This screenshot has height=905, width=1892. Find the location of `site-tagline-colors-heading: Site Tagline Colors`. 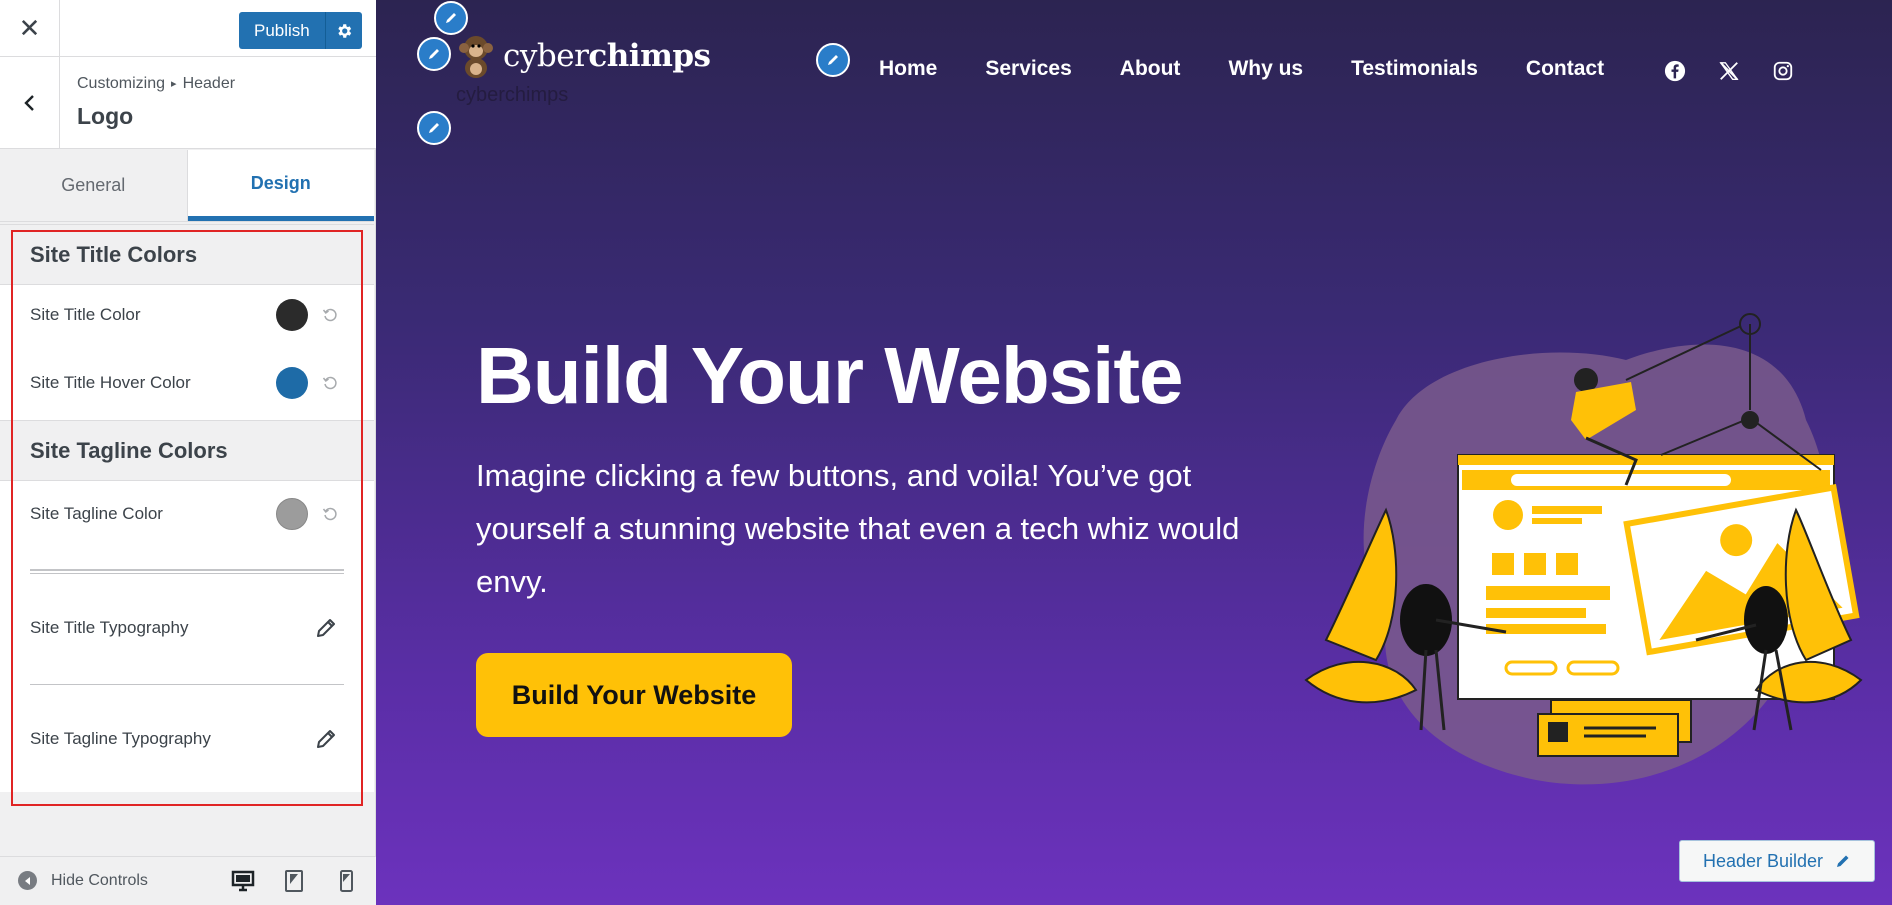

site-tagline-colors-heading: Site Tagline Colors is located at coordinates (187, 450).